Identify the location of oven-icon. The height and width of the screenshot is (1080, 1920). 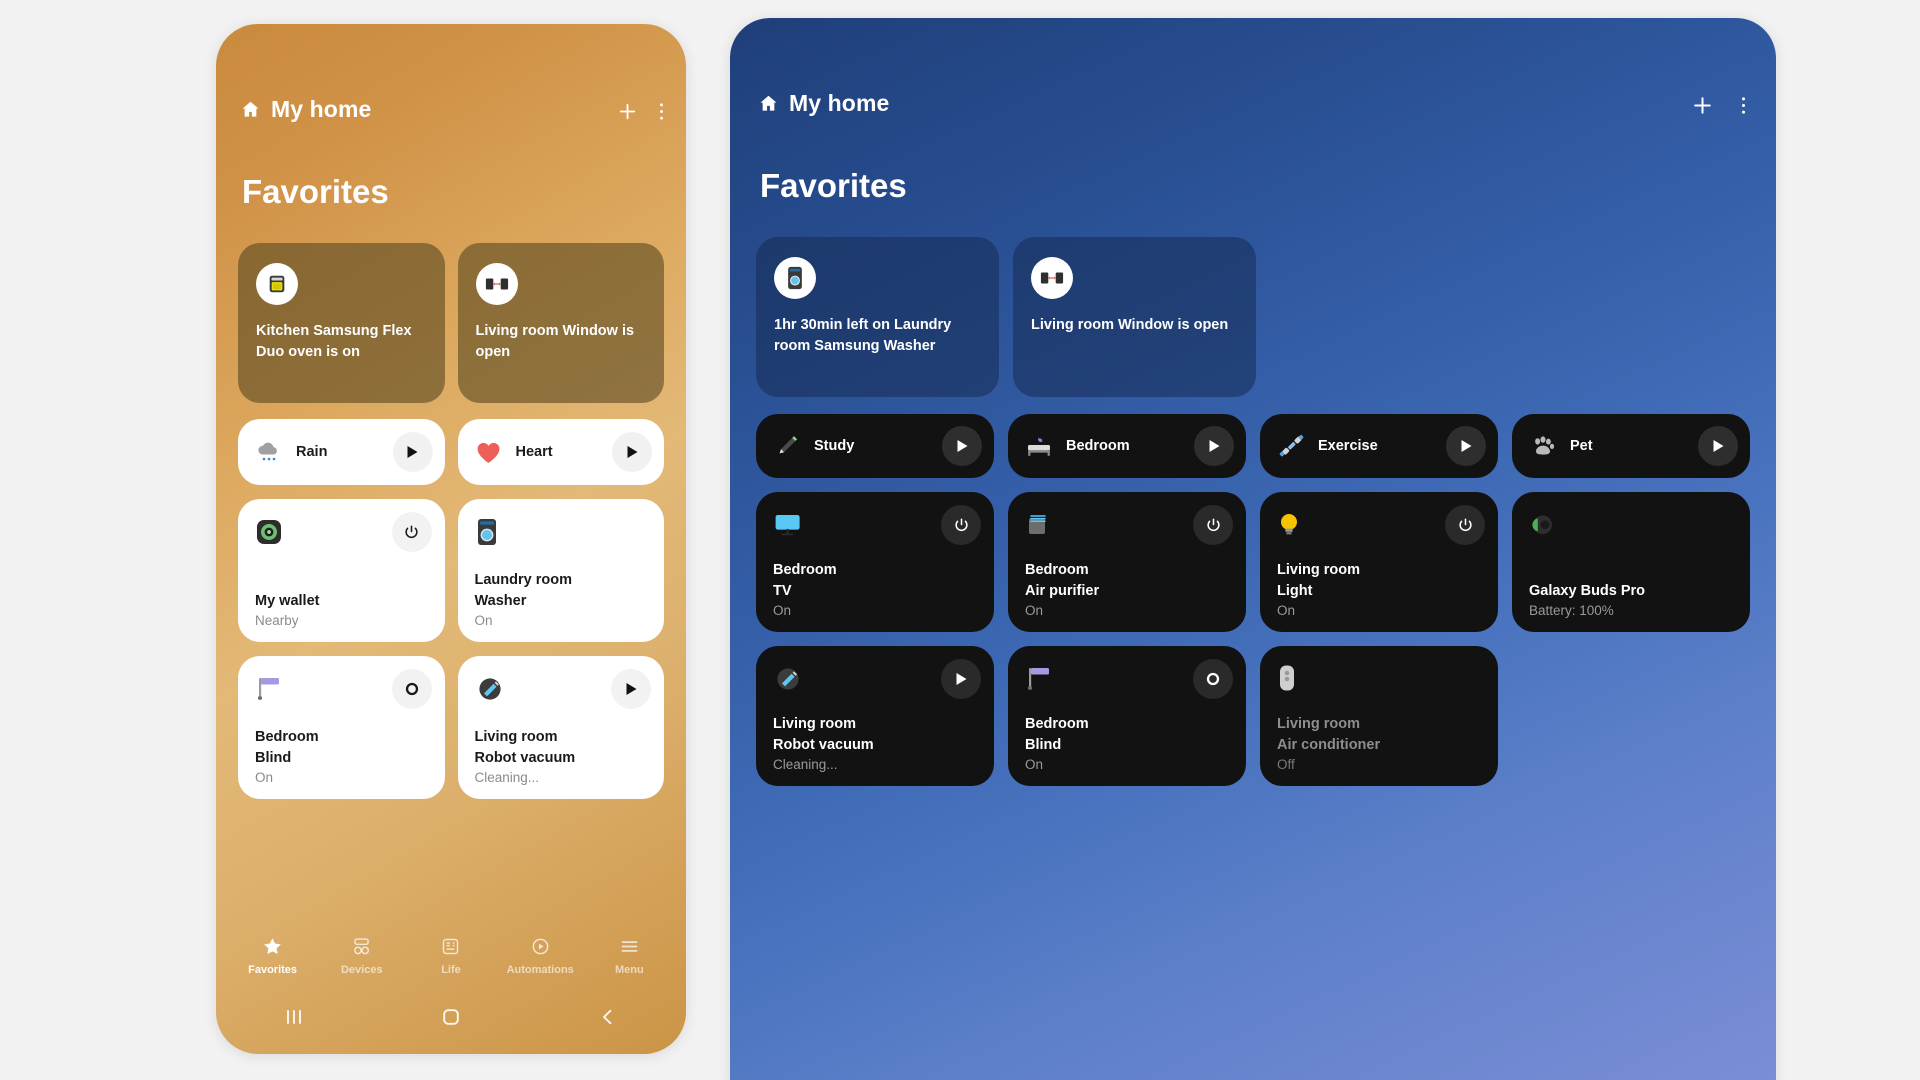
(277, 284).